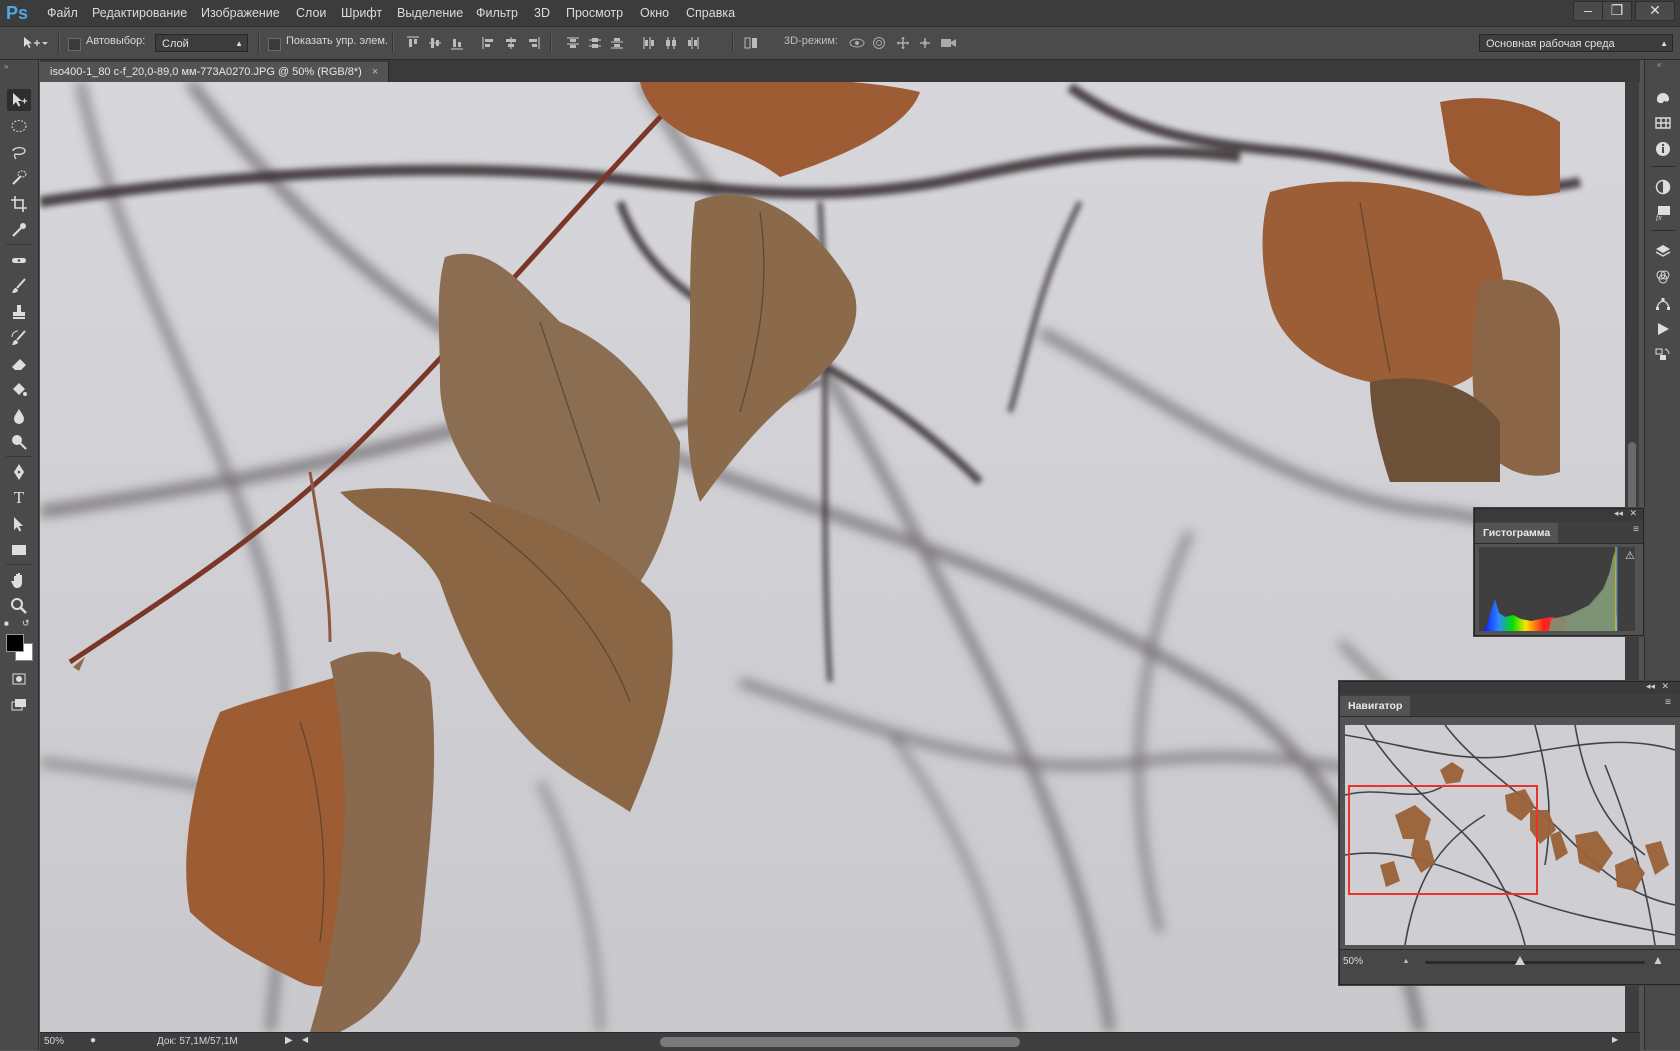 The height and width of the screenshot is (1051, 1680). What do you see at coordinates (1655, 11) in the screenshot?
I see `close-button: ✕` at bounding box center [1655, 11].